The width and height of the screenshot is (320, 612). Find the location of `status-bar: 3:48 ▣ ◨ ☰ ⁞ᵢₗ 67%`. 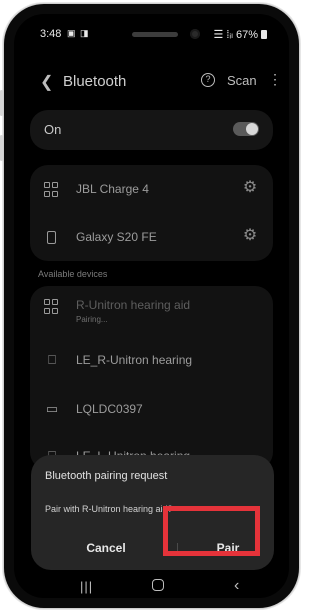

status-bar: 3:48 ▣ ◨ ☰ ⁞ᵢₗ 67% is located at coordinates (151, 34).